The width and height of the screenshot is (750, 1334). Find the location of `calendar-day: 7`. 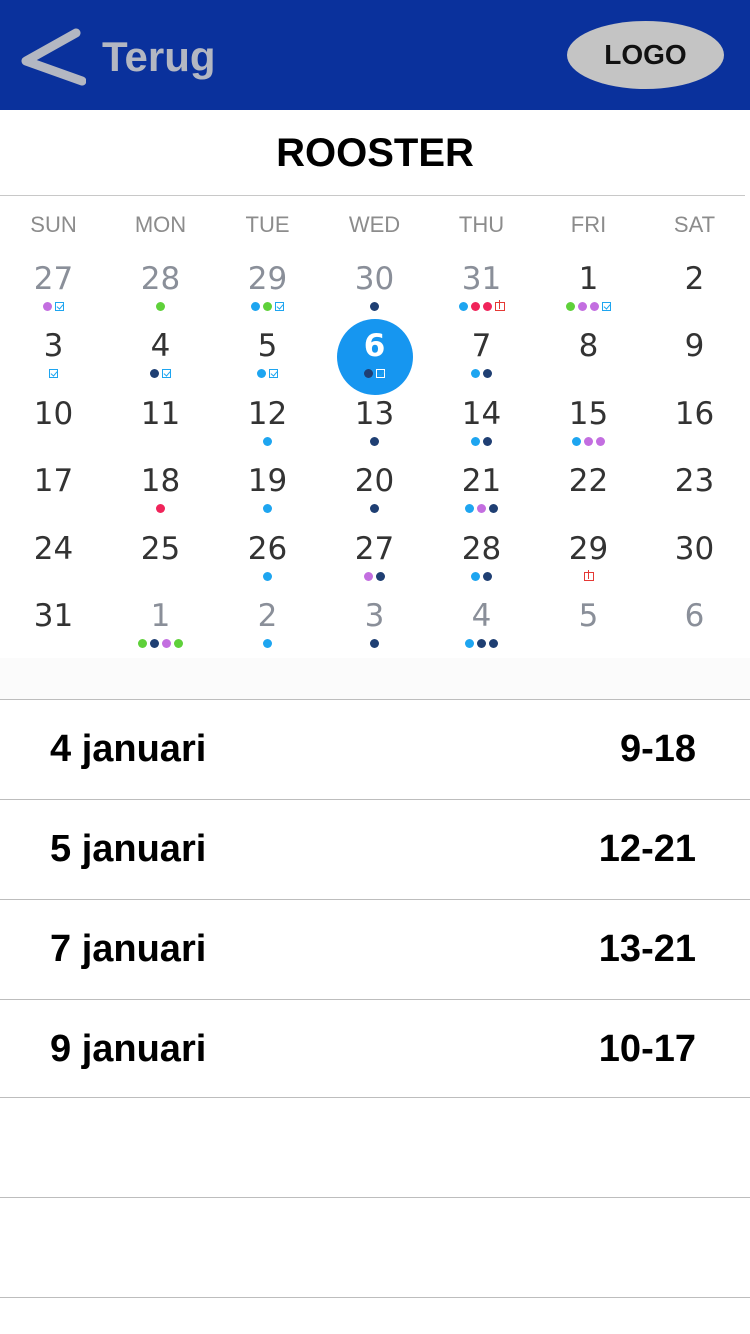

calendar-day: 7 is located at coordinates (481, 357).